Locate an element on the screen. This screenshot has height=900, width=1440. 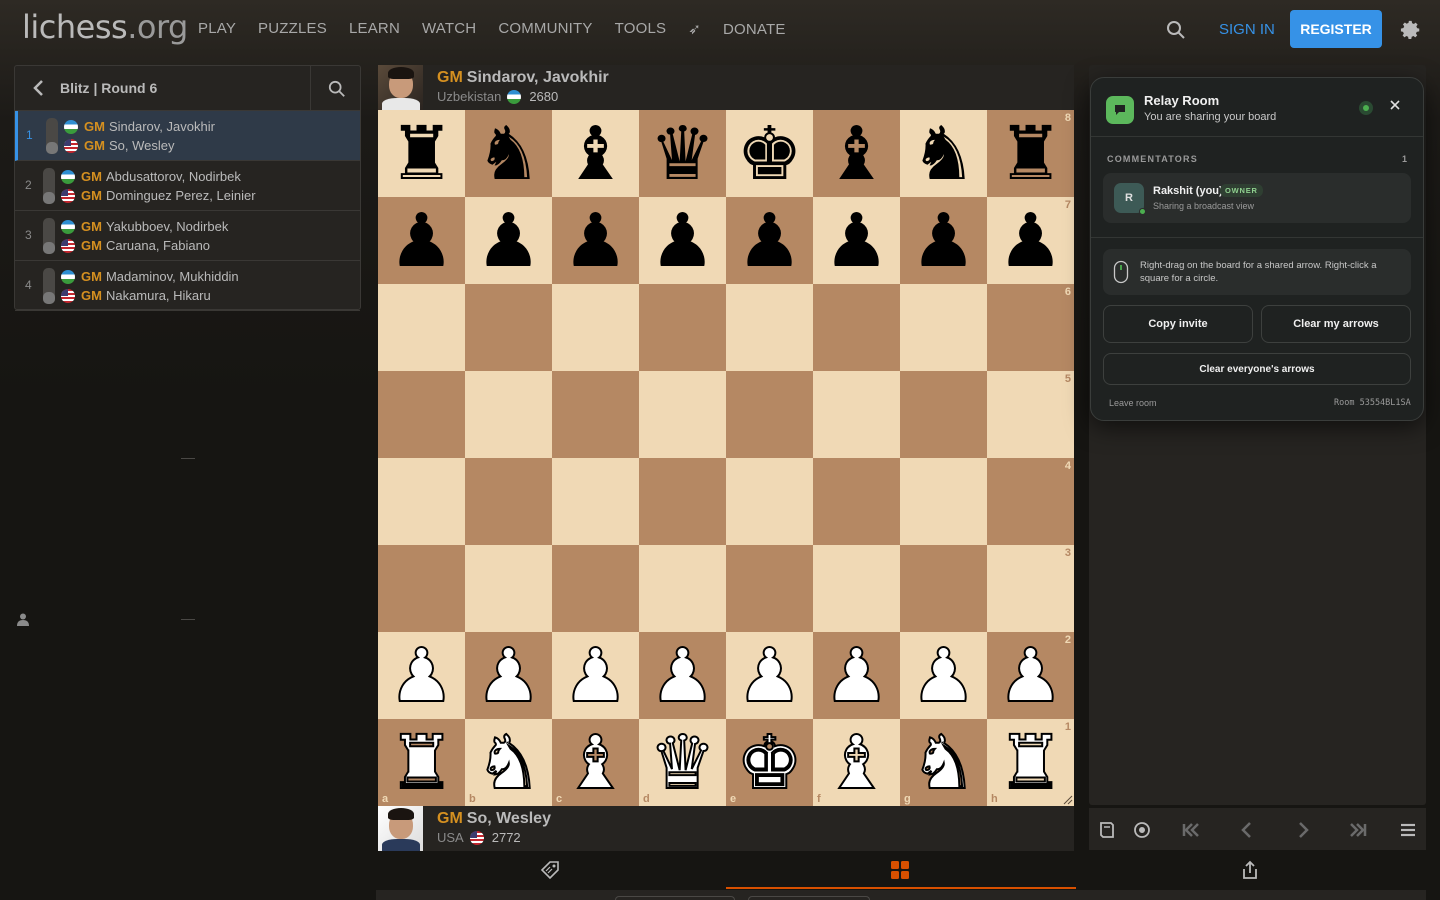
square-g7: ♟ is located at coordinates (943, 240).